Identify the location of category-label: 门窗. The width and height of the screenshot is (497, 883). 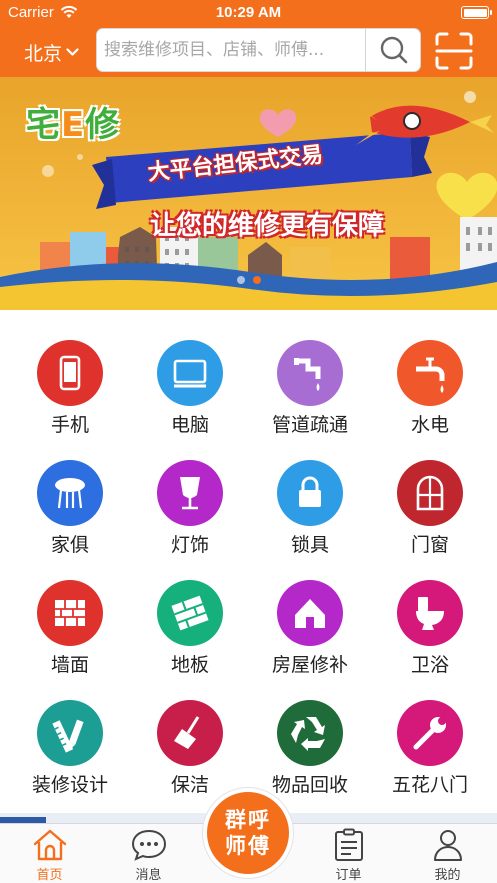
(429, 545).